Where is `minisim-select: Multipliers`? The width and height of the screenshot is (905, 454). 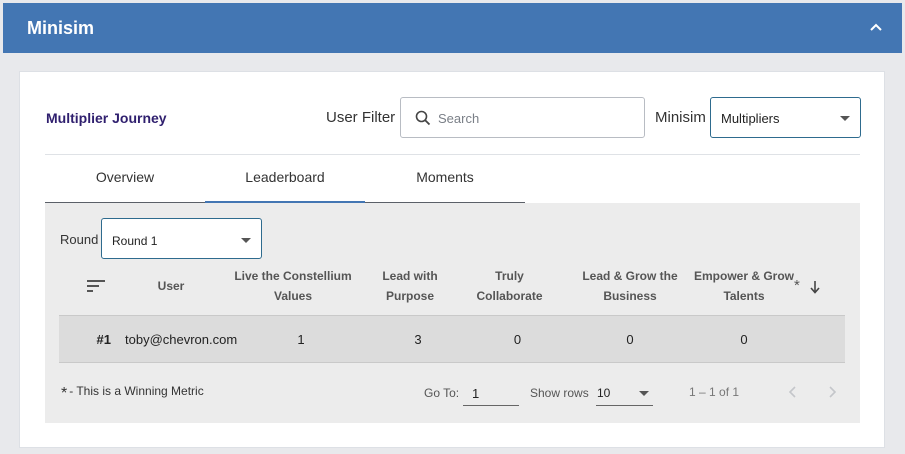 minisim-select: Multipliers is located at coordinates (785, 117).